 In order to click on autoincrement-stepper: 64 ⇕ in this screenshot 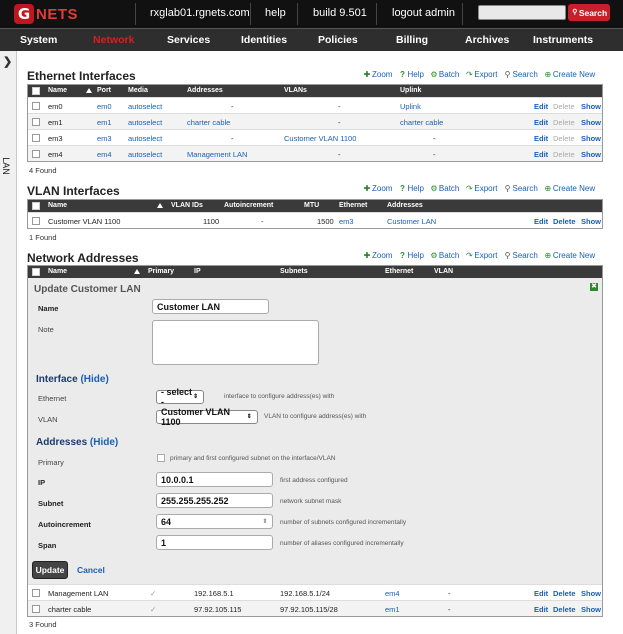, I will do `click(214, 521)`.